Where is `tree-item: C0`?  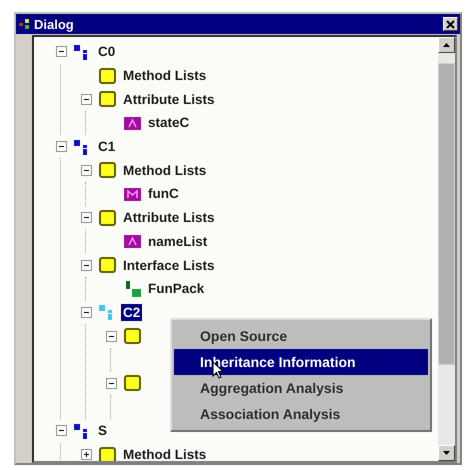
tree-item: C0 is located at coordinates (107, 51).